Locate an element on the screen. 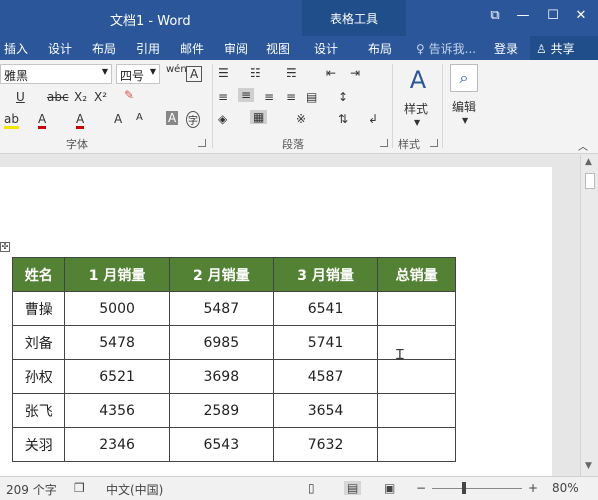 The height and width of the screenshot is (500, 598). editing-button: 编辑 is located at coordinates (464, 106).